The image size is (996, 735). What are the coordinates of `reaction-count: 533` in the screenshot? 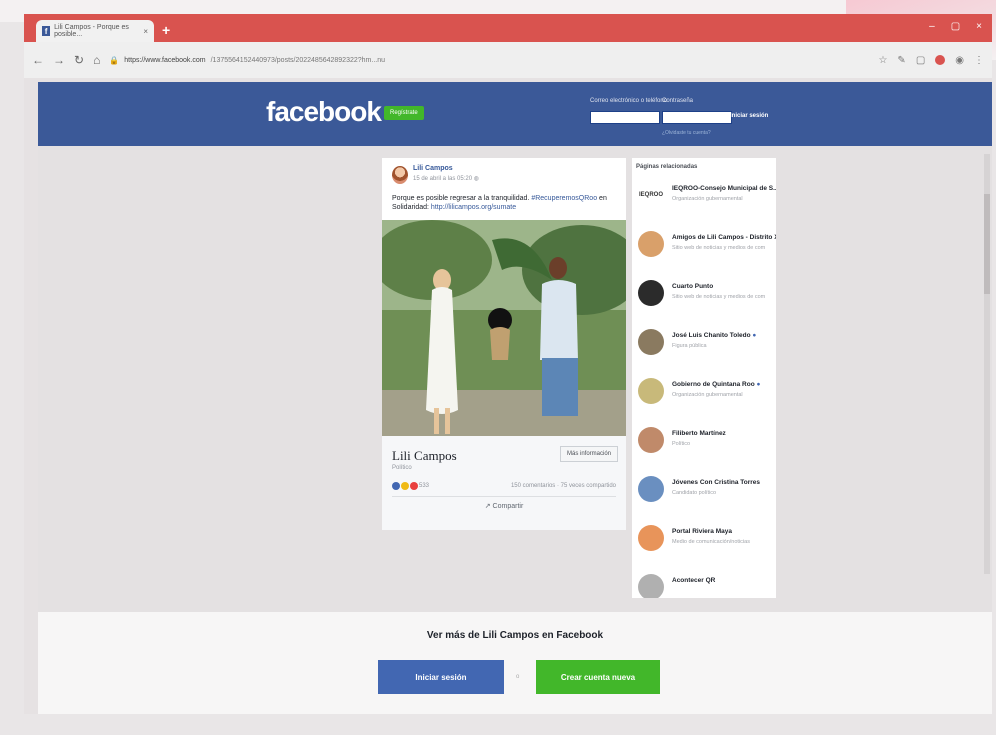 It's located at (424, 486).